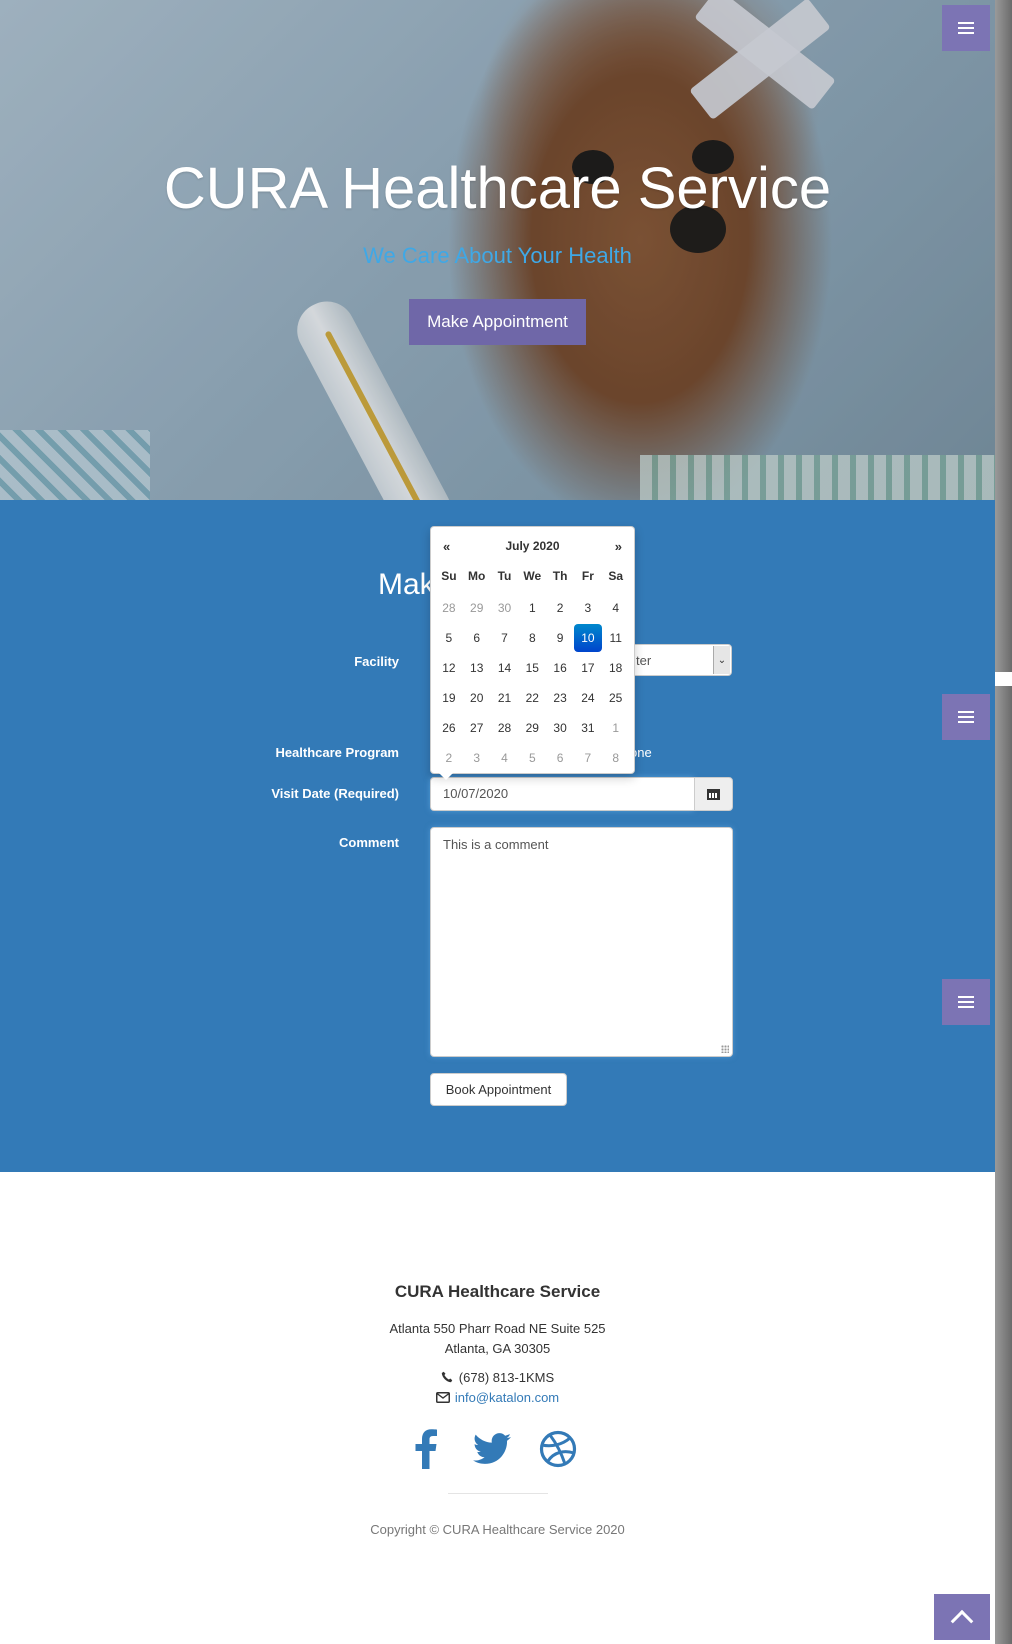 The width and height of the screenshot is (1012, 1644). What do you see at coordinates (616, 576) in the screenshot?
I see `weekday-header: Sa` at bounding box center [616, 576].